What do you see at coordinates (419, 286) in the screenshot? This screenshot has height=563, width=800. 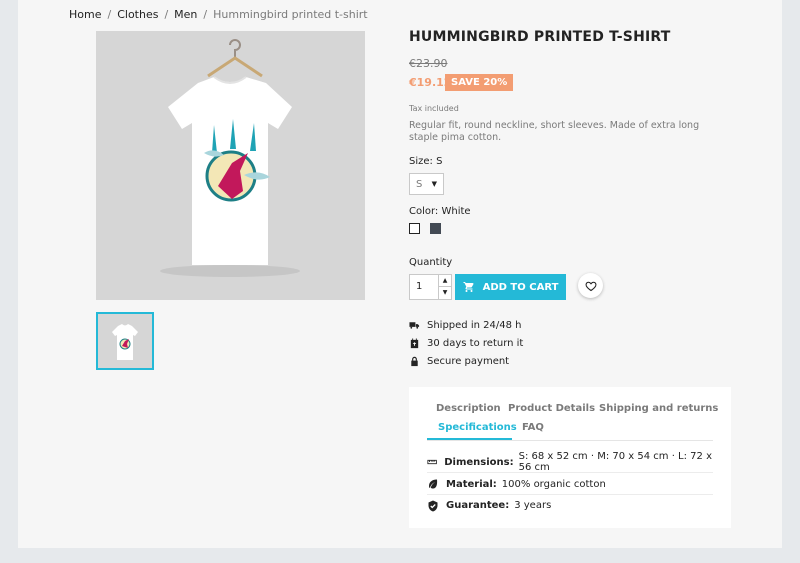 I see `quantity-input: 1` at bounding box center [419, 286].